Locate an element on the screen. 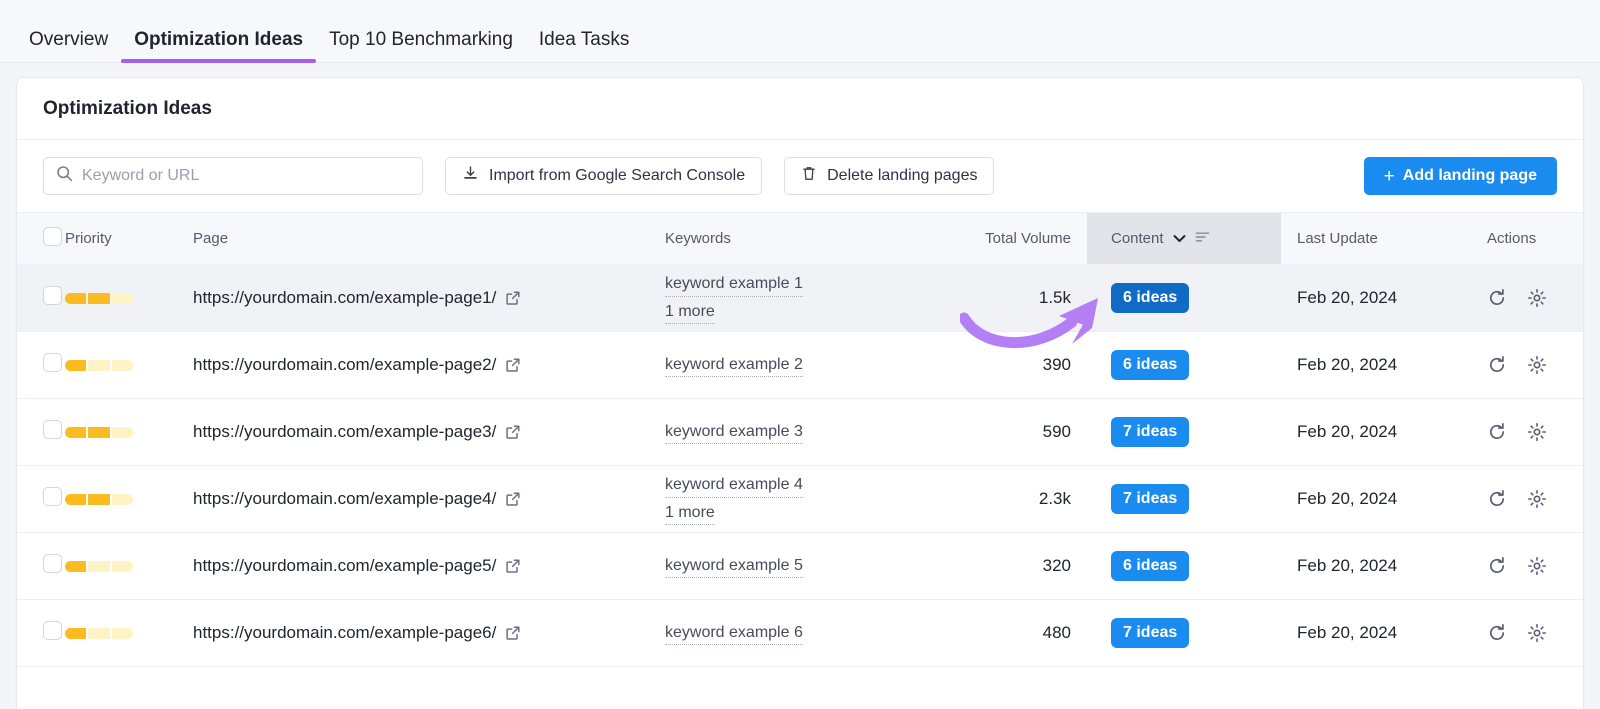 The height and width of the screenshot is (709, 1600). delete-landing-pages-button: Delete landing pages is located at coordinates (889, 176).